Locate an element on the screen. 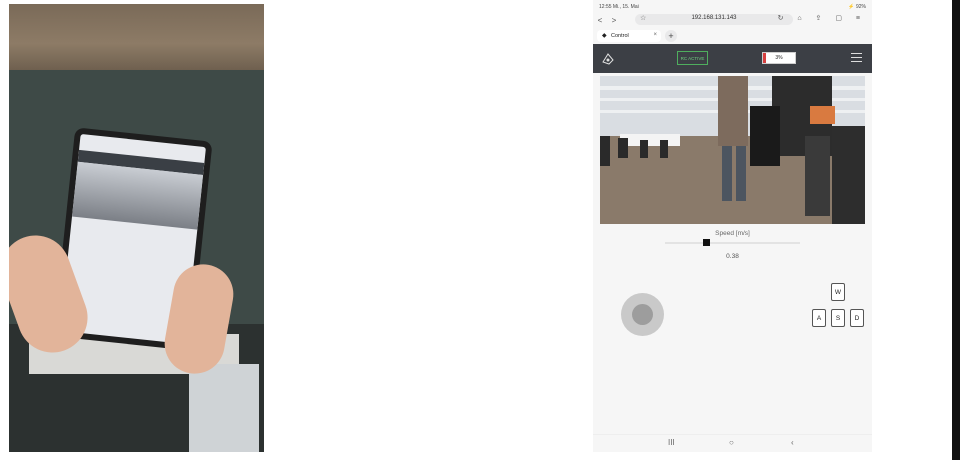  key-d-button: D is located at coordinates (857, 318).